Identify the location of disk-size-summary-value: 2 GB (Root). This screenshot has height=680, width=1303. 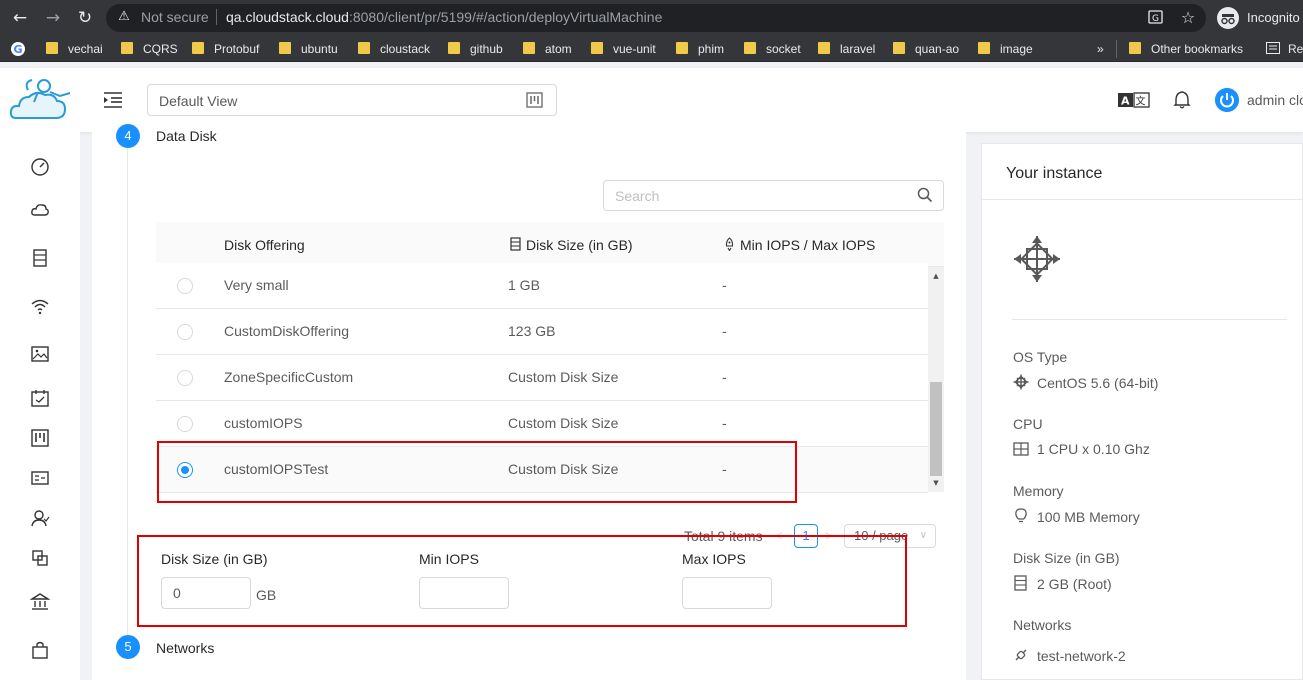
(1062, 583).